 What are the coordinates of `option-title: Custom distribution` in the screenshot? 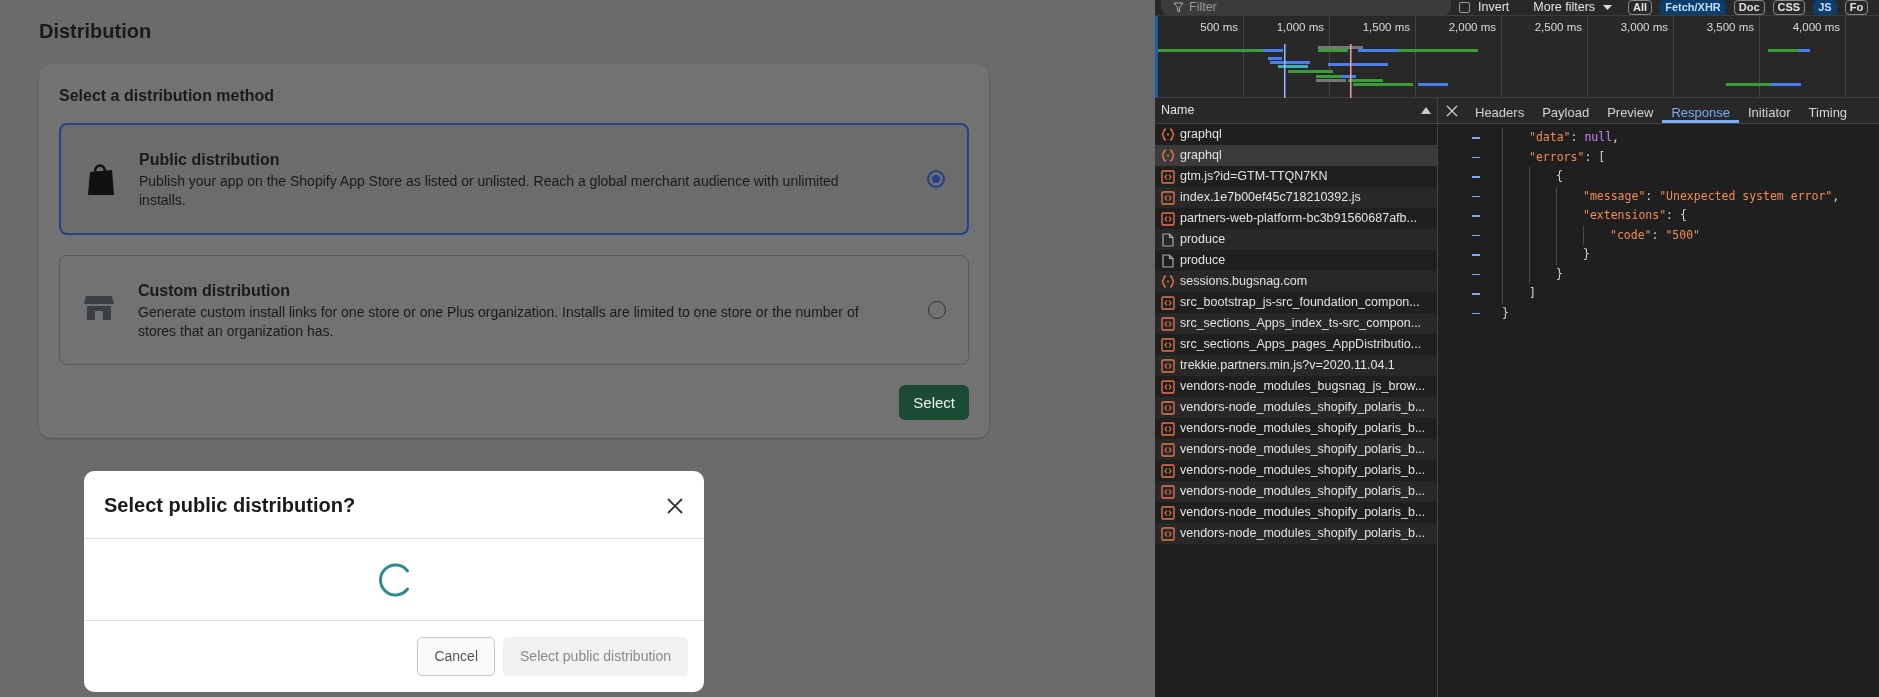 It's located at (214, 291).